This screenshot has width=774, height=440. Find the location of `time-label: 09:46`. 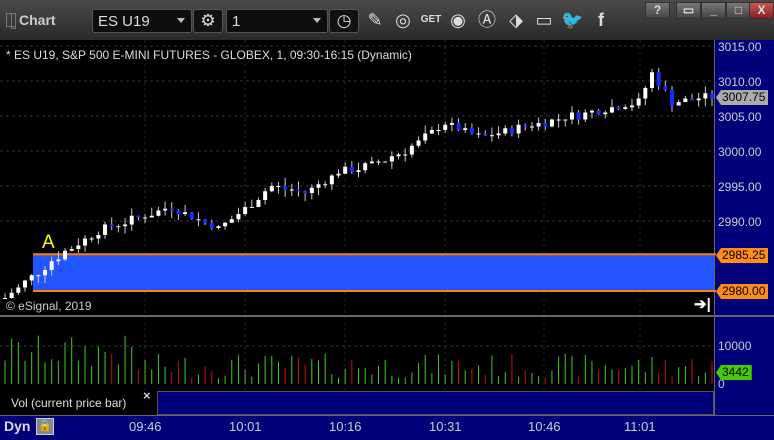

time-label: 09:46 is located at coordinates (145, 426).